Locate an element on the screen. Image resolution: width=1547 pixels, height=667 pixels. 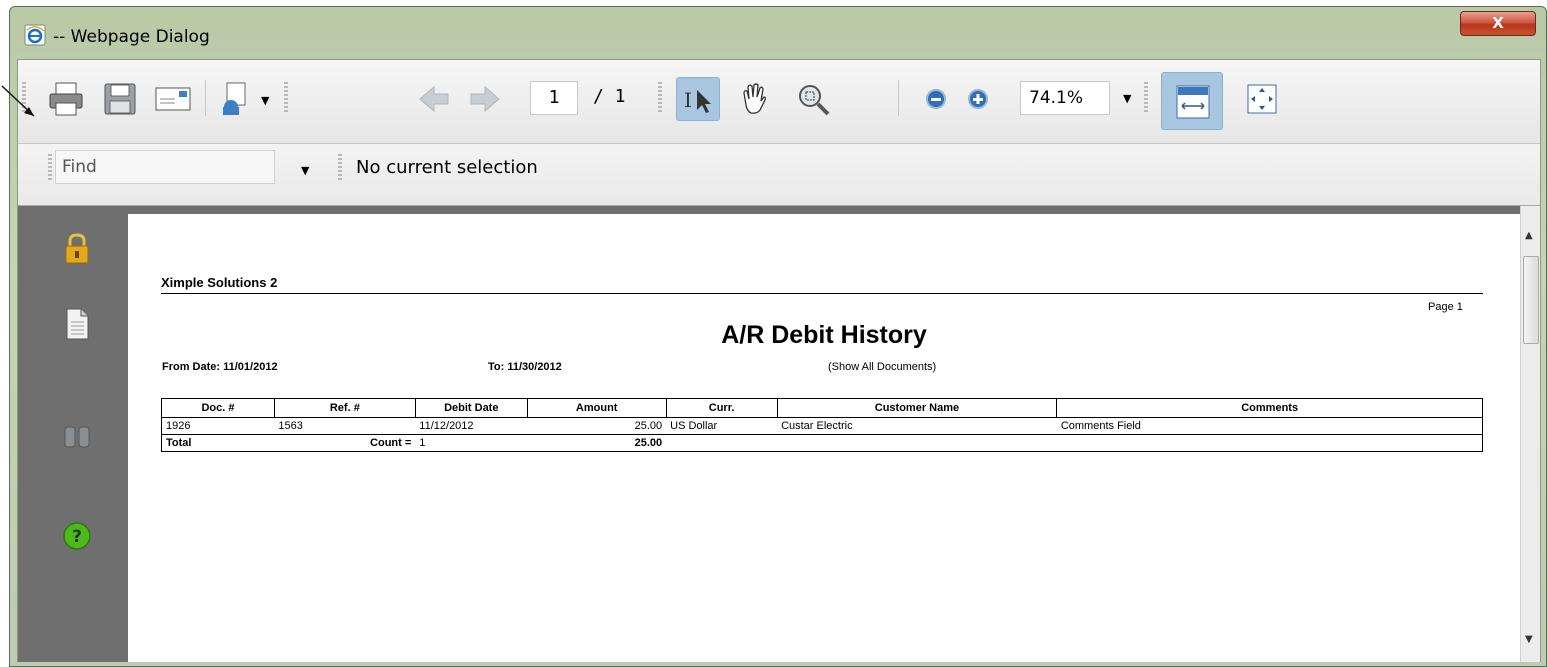
close-button: X is located at coordinates (1498, 23).